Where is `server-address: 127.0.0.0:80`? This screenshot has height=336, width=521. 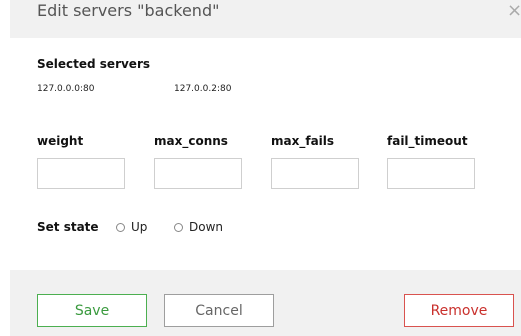 server-address: 127.0.0.0:80 is located at coordinates (66, 89).